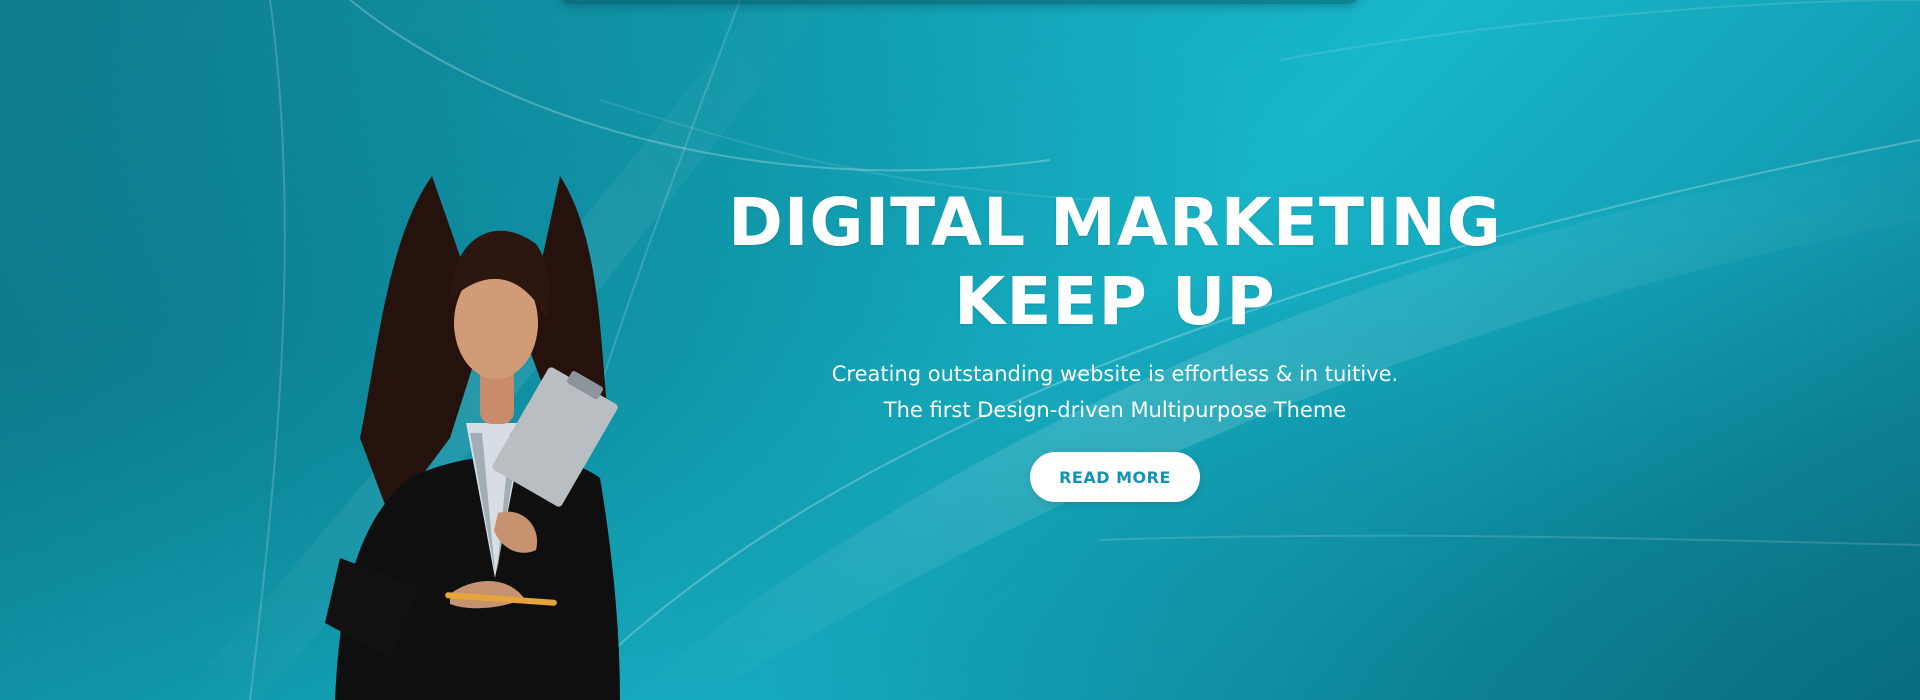  Describe the element at coordinates (1115, 222) in the screenshot. I see `headline-line-1: DIGITAL MARKETING` at that location.